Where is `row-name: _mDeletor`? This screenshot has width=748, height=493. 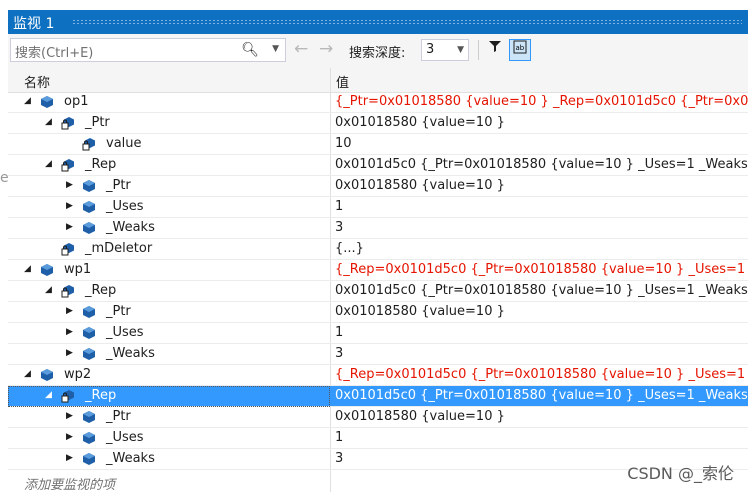
row-name: _mDeletor is located at coordinates (119, 248).